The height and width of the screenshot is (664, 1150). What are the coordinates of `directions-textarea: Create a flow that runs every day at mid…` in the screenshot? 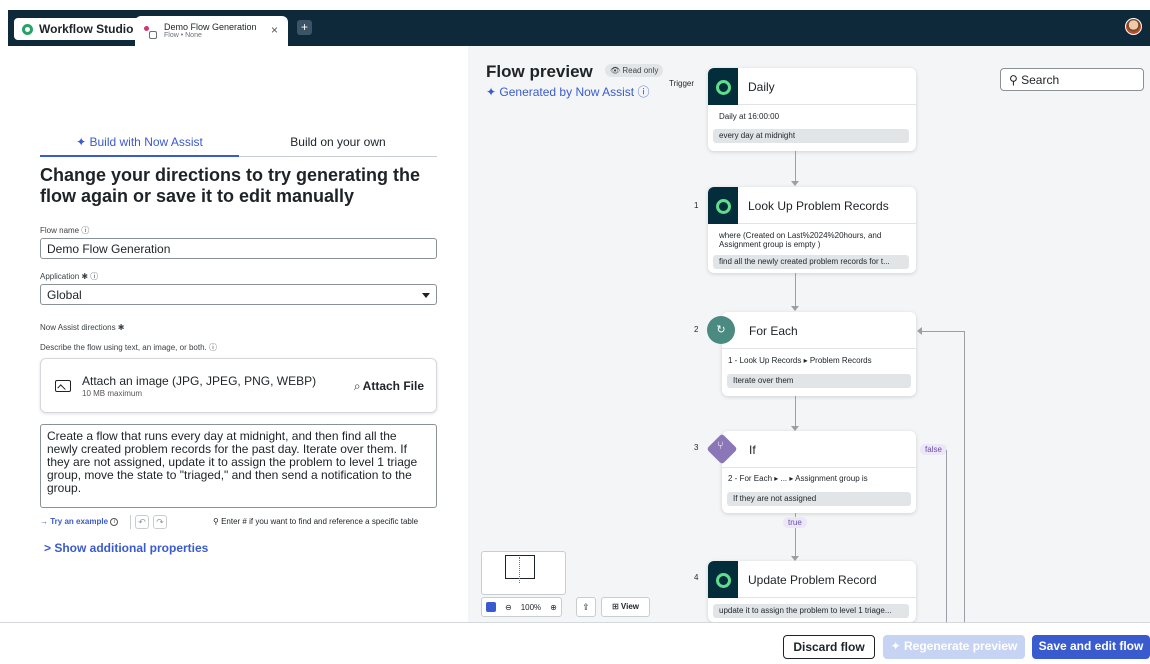 It's located at (238, 466).